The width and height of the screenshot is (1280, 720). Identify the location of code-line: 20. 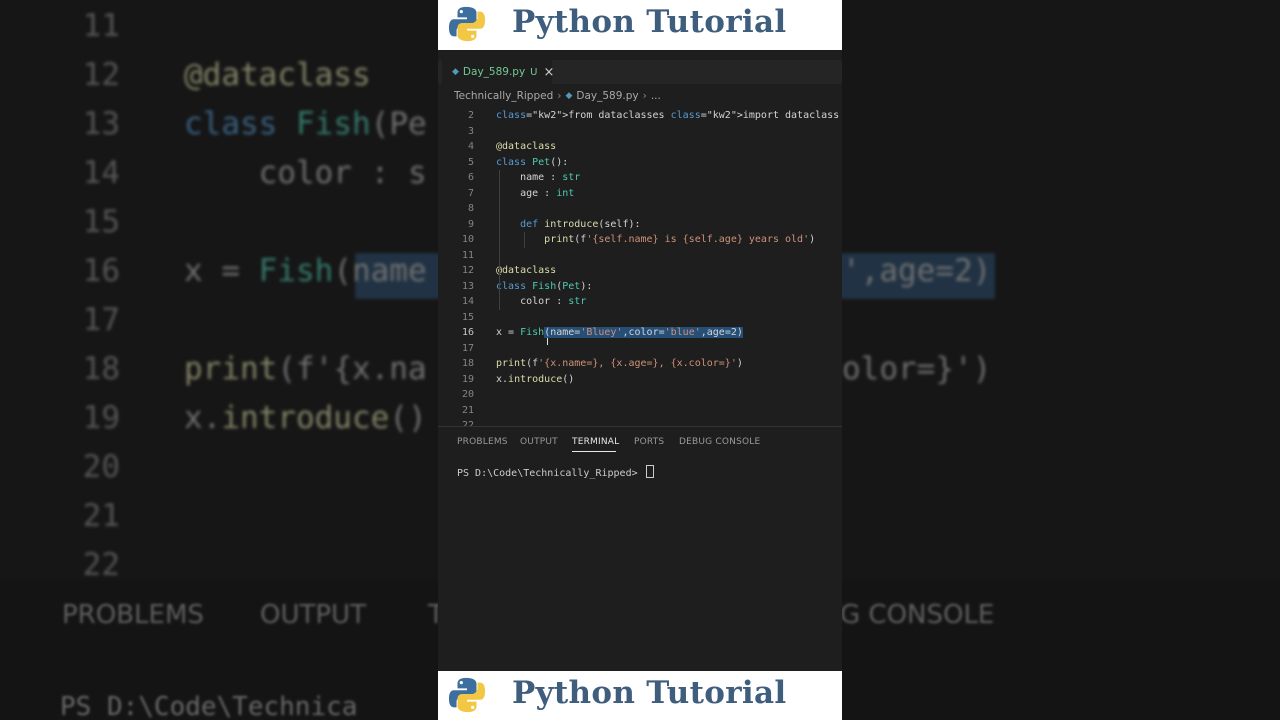
(640, 395).